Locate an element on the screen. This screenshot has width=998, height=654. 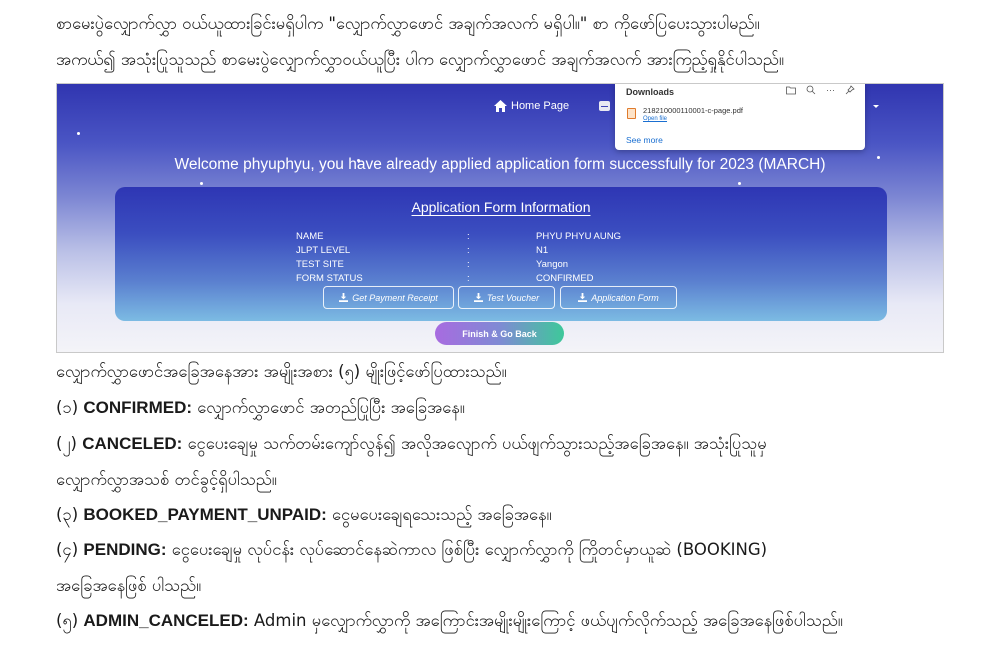
application-form-button: Application Form is located at coordinates (618, 297).